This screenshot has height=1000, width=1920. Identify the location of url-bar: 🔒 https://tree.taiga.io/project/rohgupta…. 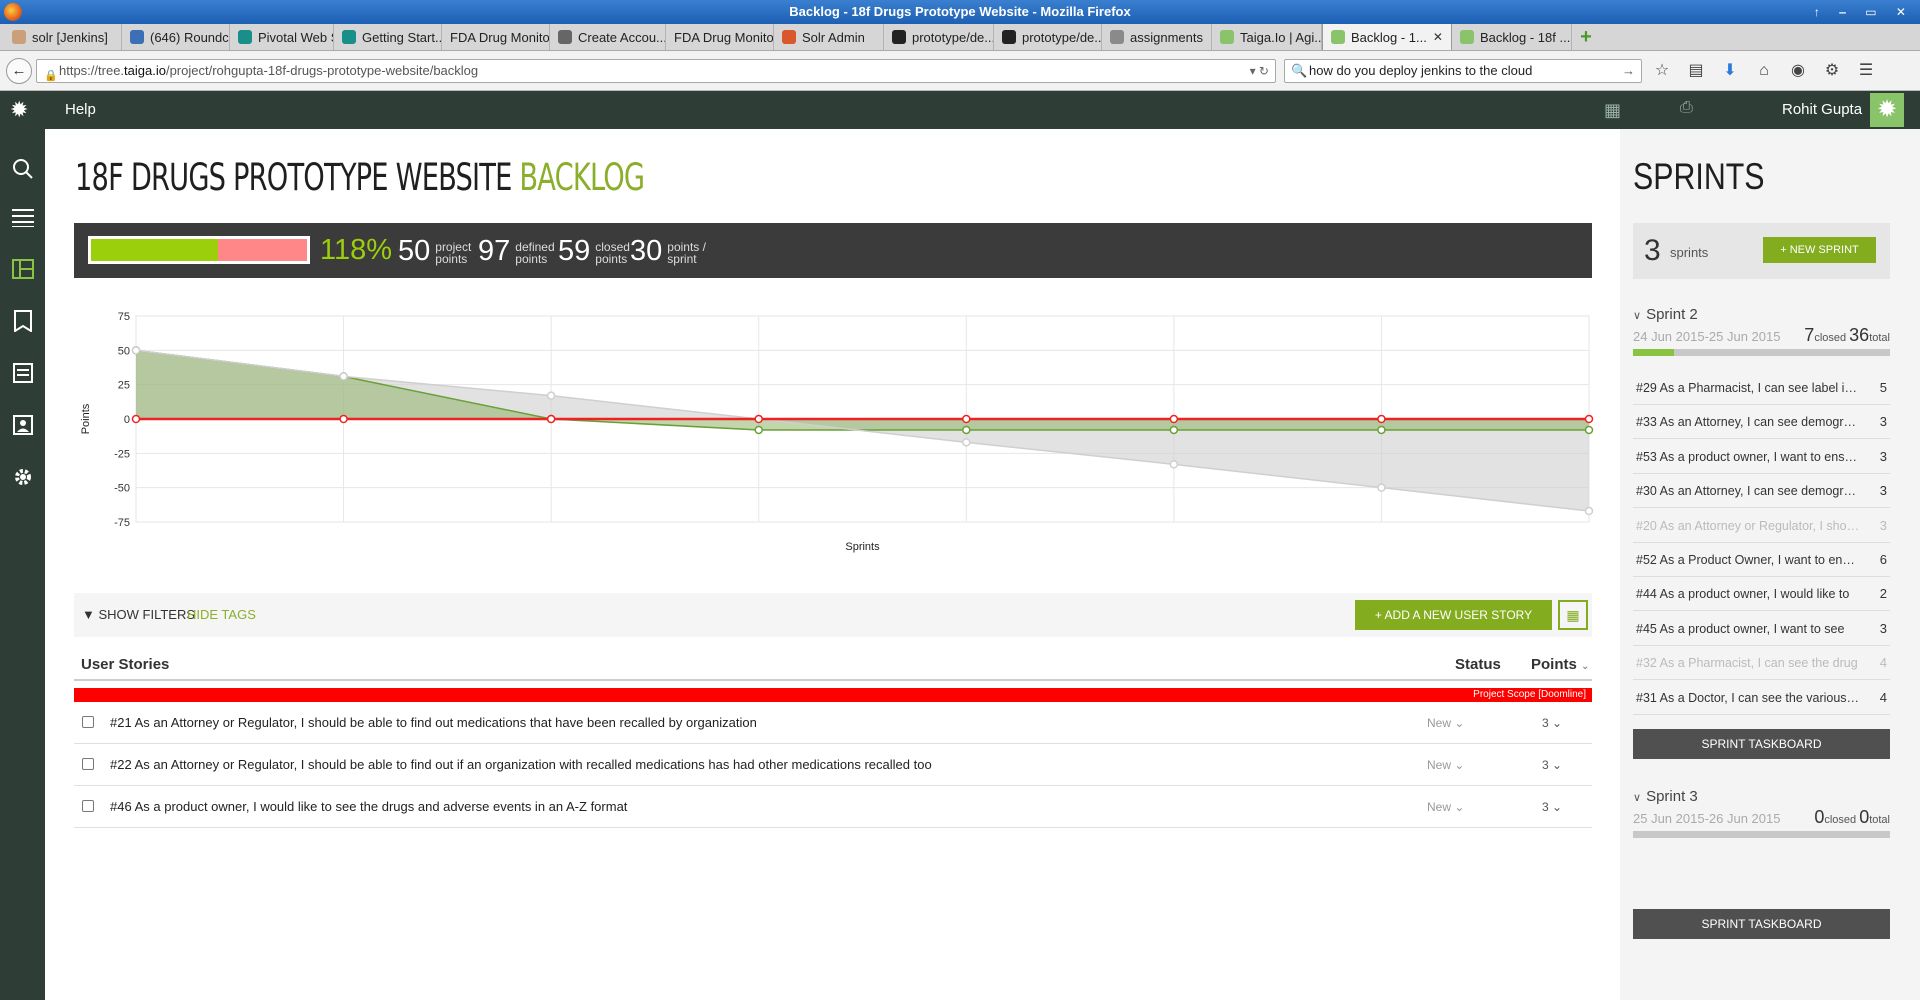
(656, 71).